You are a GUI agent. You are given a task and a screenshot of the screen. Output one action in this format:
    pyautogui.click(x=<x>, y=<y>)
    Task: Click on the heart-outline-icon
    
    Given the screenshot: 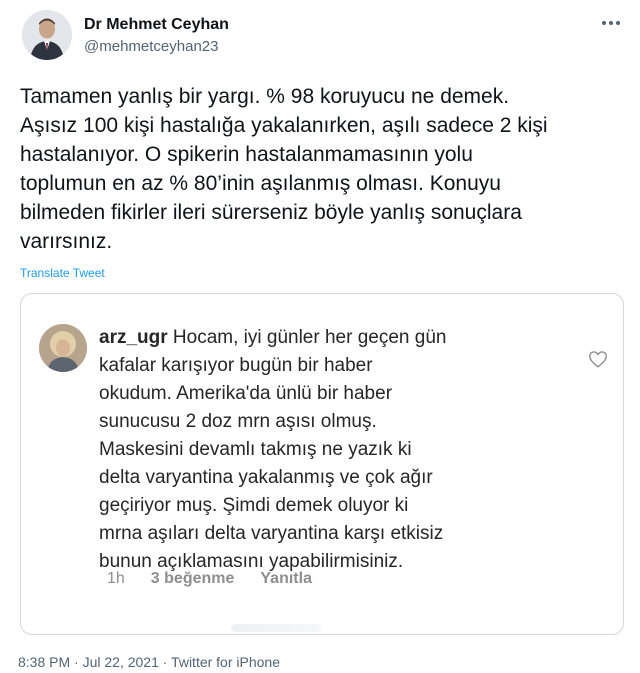 What is the action you would take?
    pyautogui.click(x=598, y=359)
    